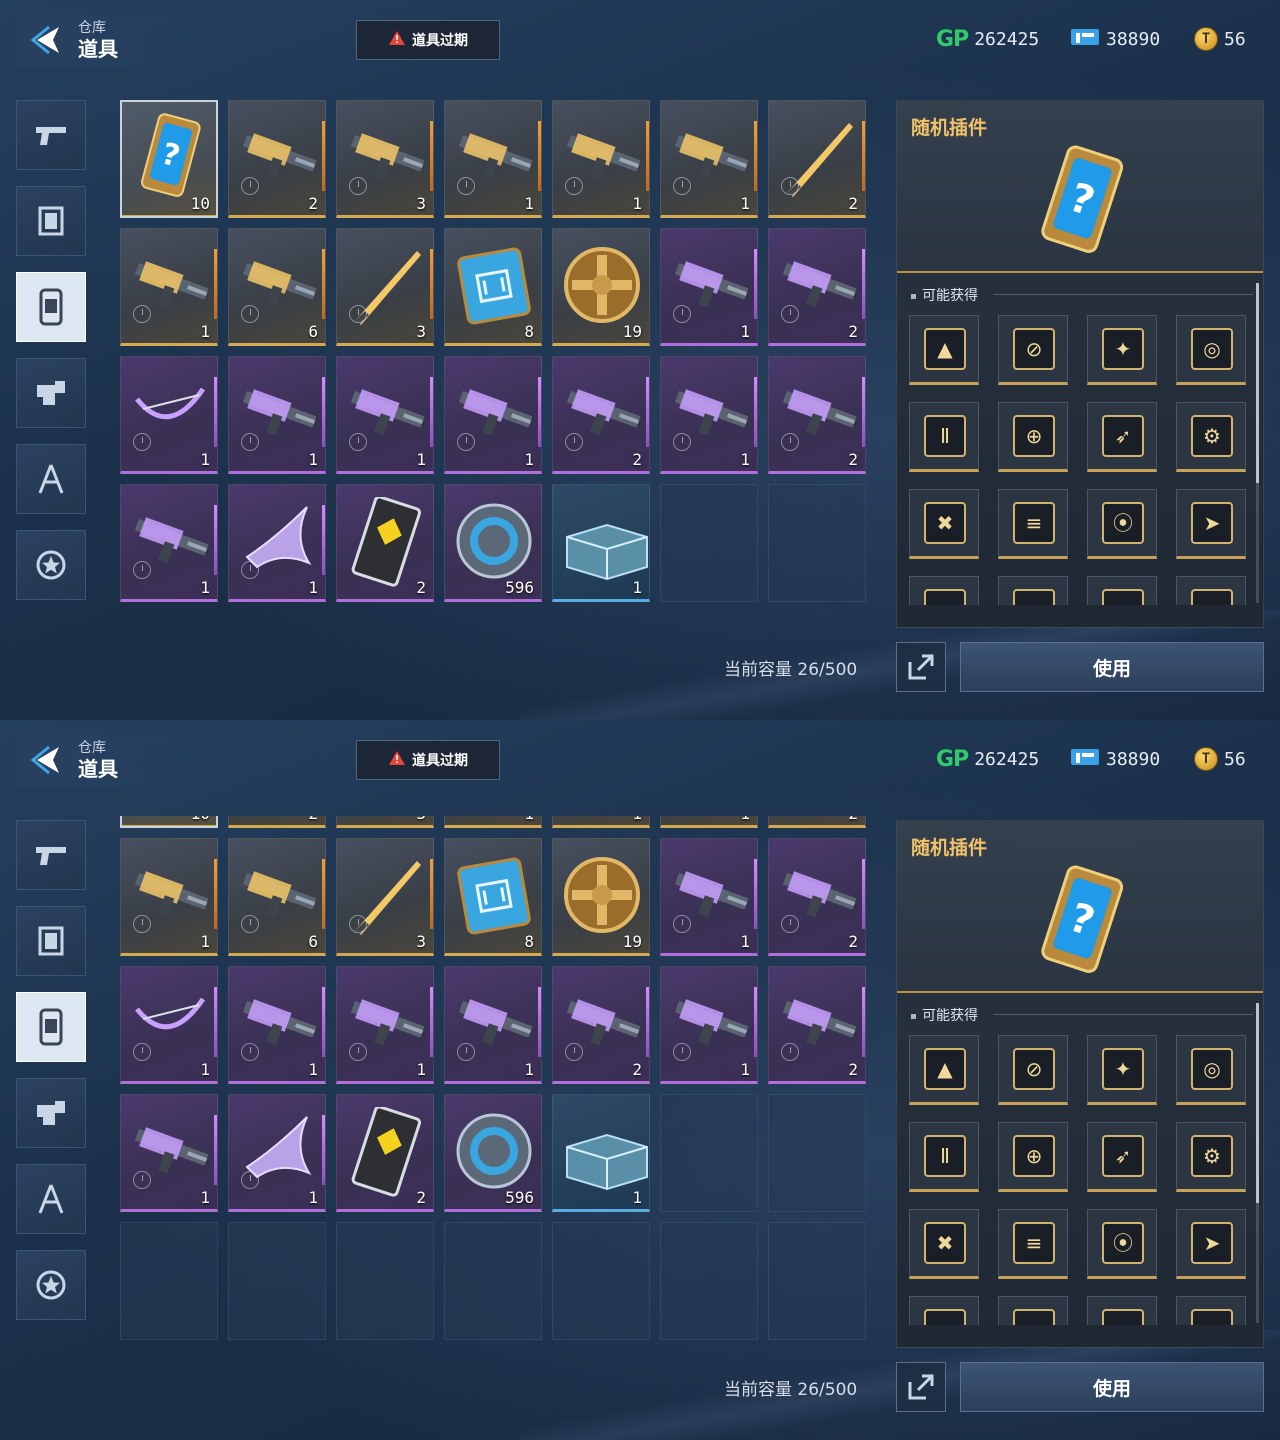 This screenshot has width=1280, height=1440. What do you see at coordinates (493, 897) in the screenshot?
I see `inventory-item: 8` at bounding box center [493, 897].